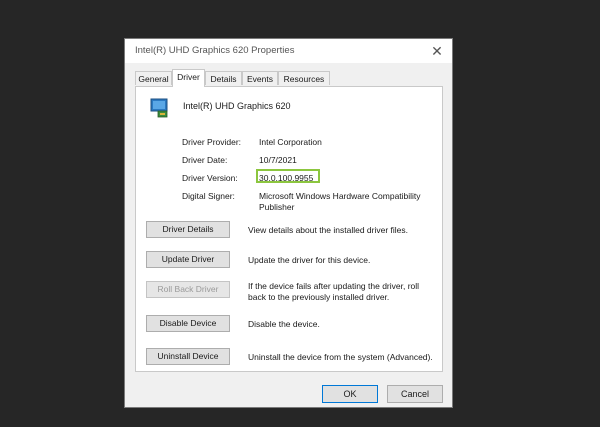  I want to click on cancel-button: Cancel, so click(415, 394).